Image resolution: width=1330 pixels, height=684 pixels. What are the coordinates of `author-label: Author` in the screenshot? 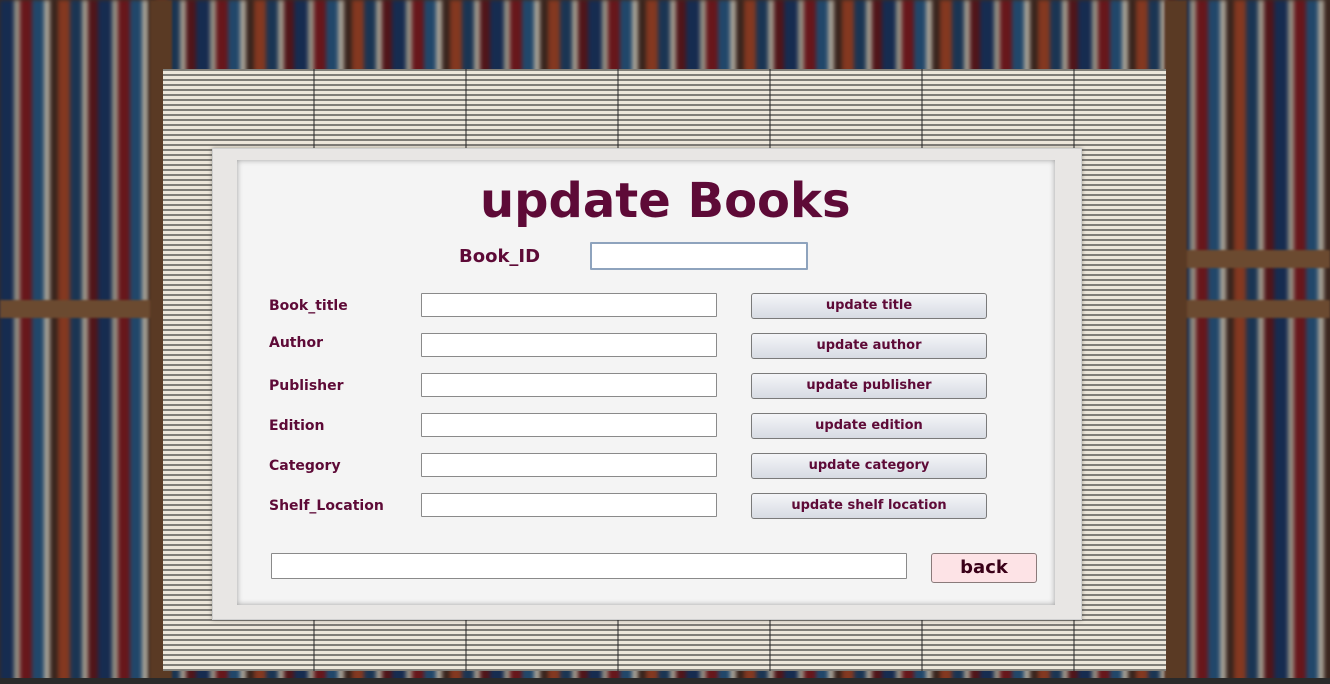 It's located at (296, 343).